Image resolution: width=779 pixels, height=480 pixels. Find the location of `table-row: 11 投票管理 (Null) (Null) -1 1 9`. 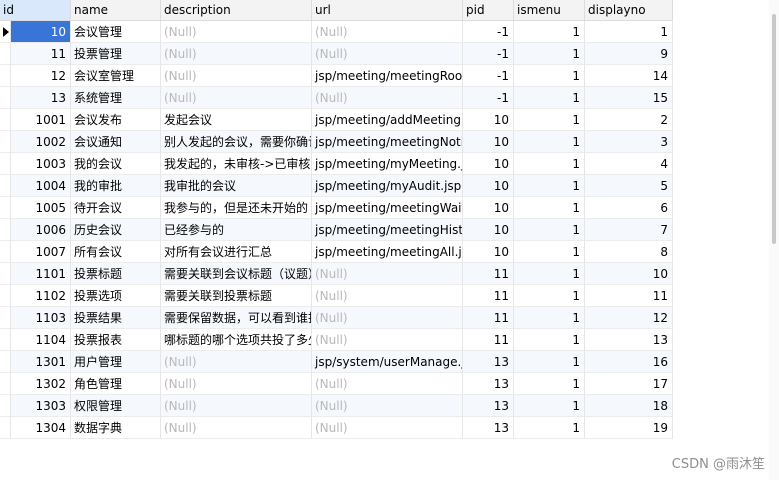

table-row: 11 投票管理 (Null) (Null) -1 1 9 is located at coordinates (336, 54).